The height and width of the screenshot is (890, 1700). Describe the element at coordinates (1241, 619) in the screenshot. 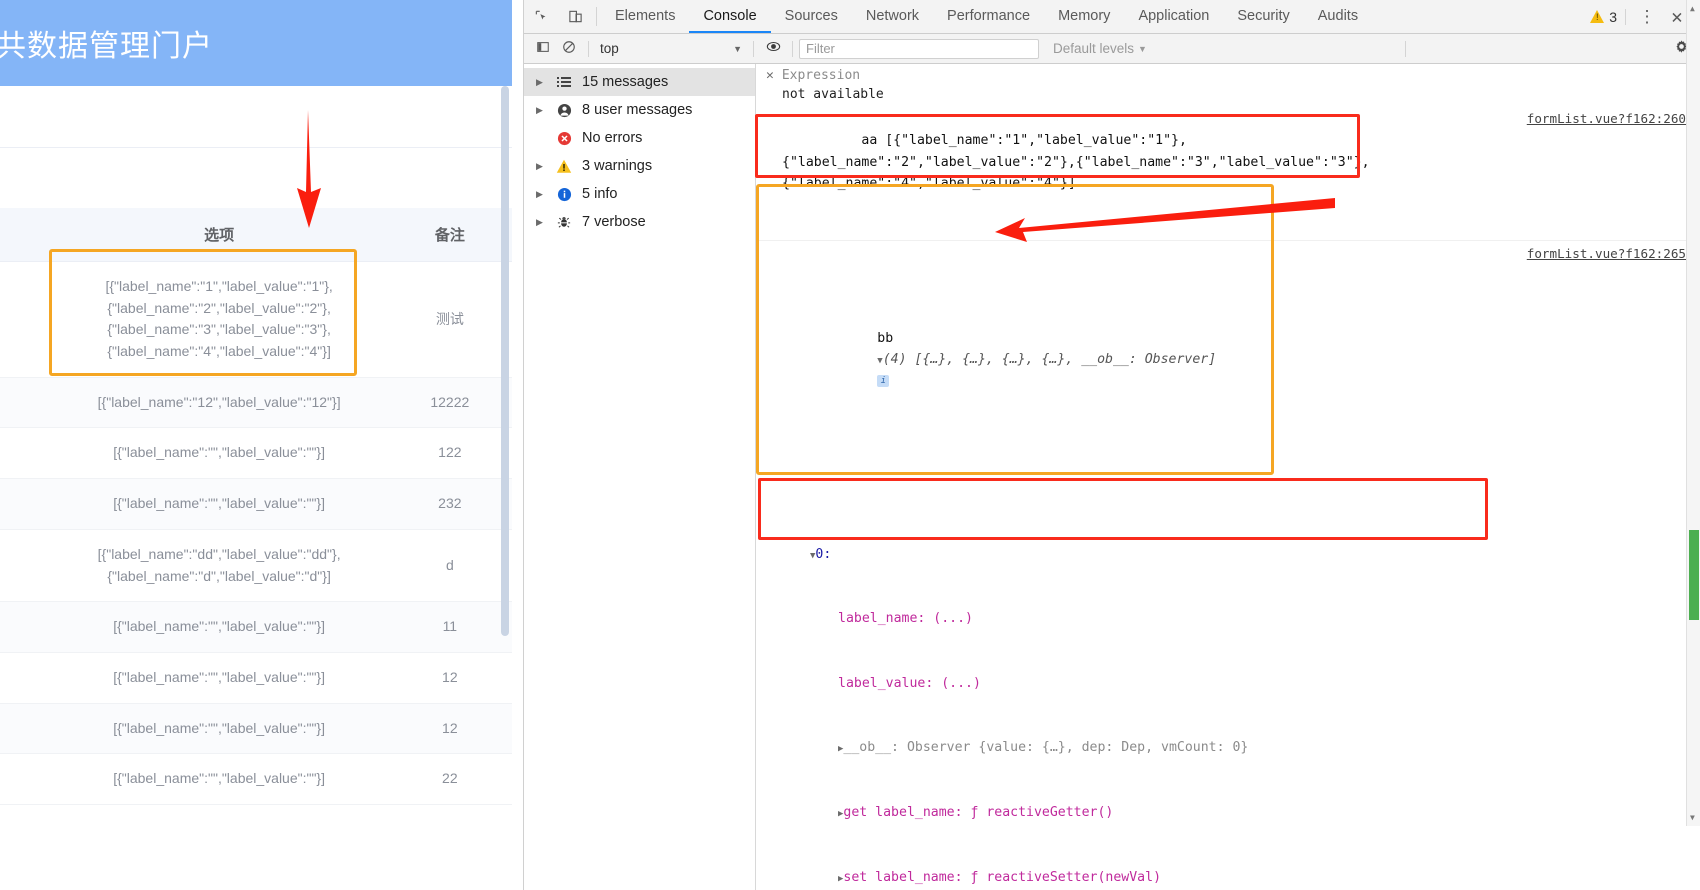

I see `bb-tree-line: label_name: (...)` at that location.